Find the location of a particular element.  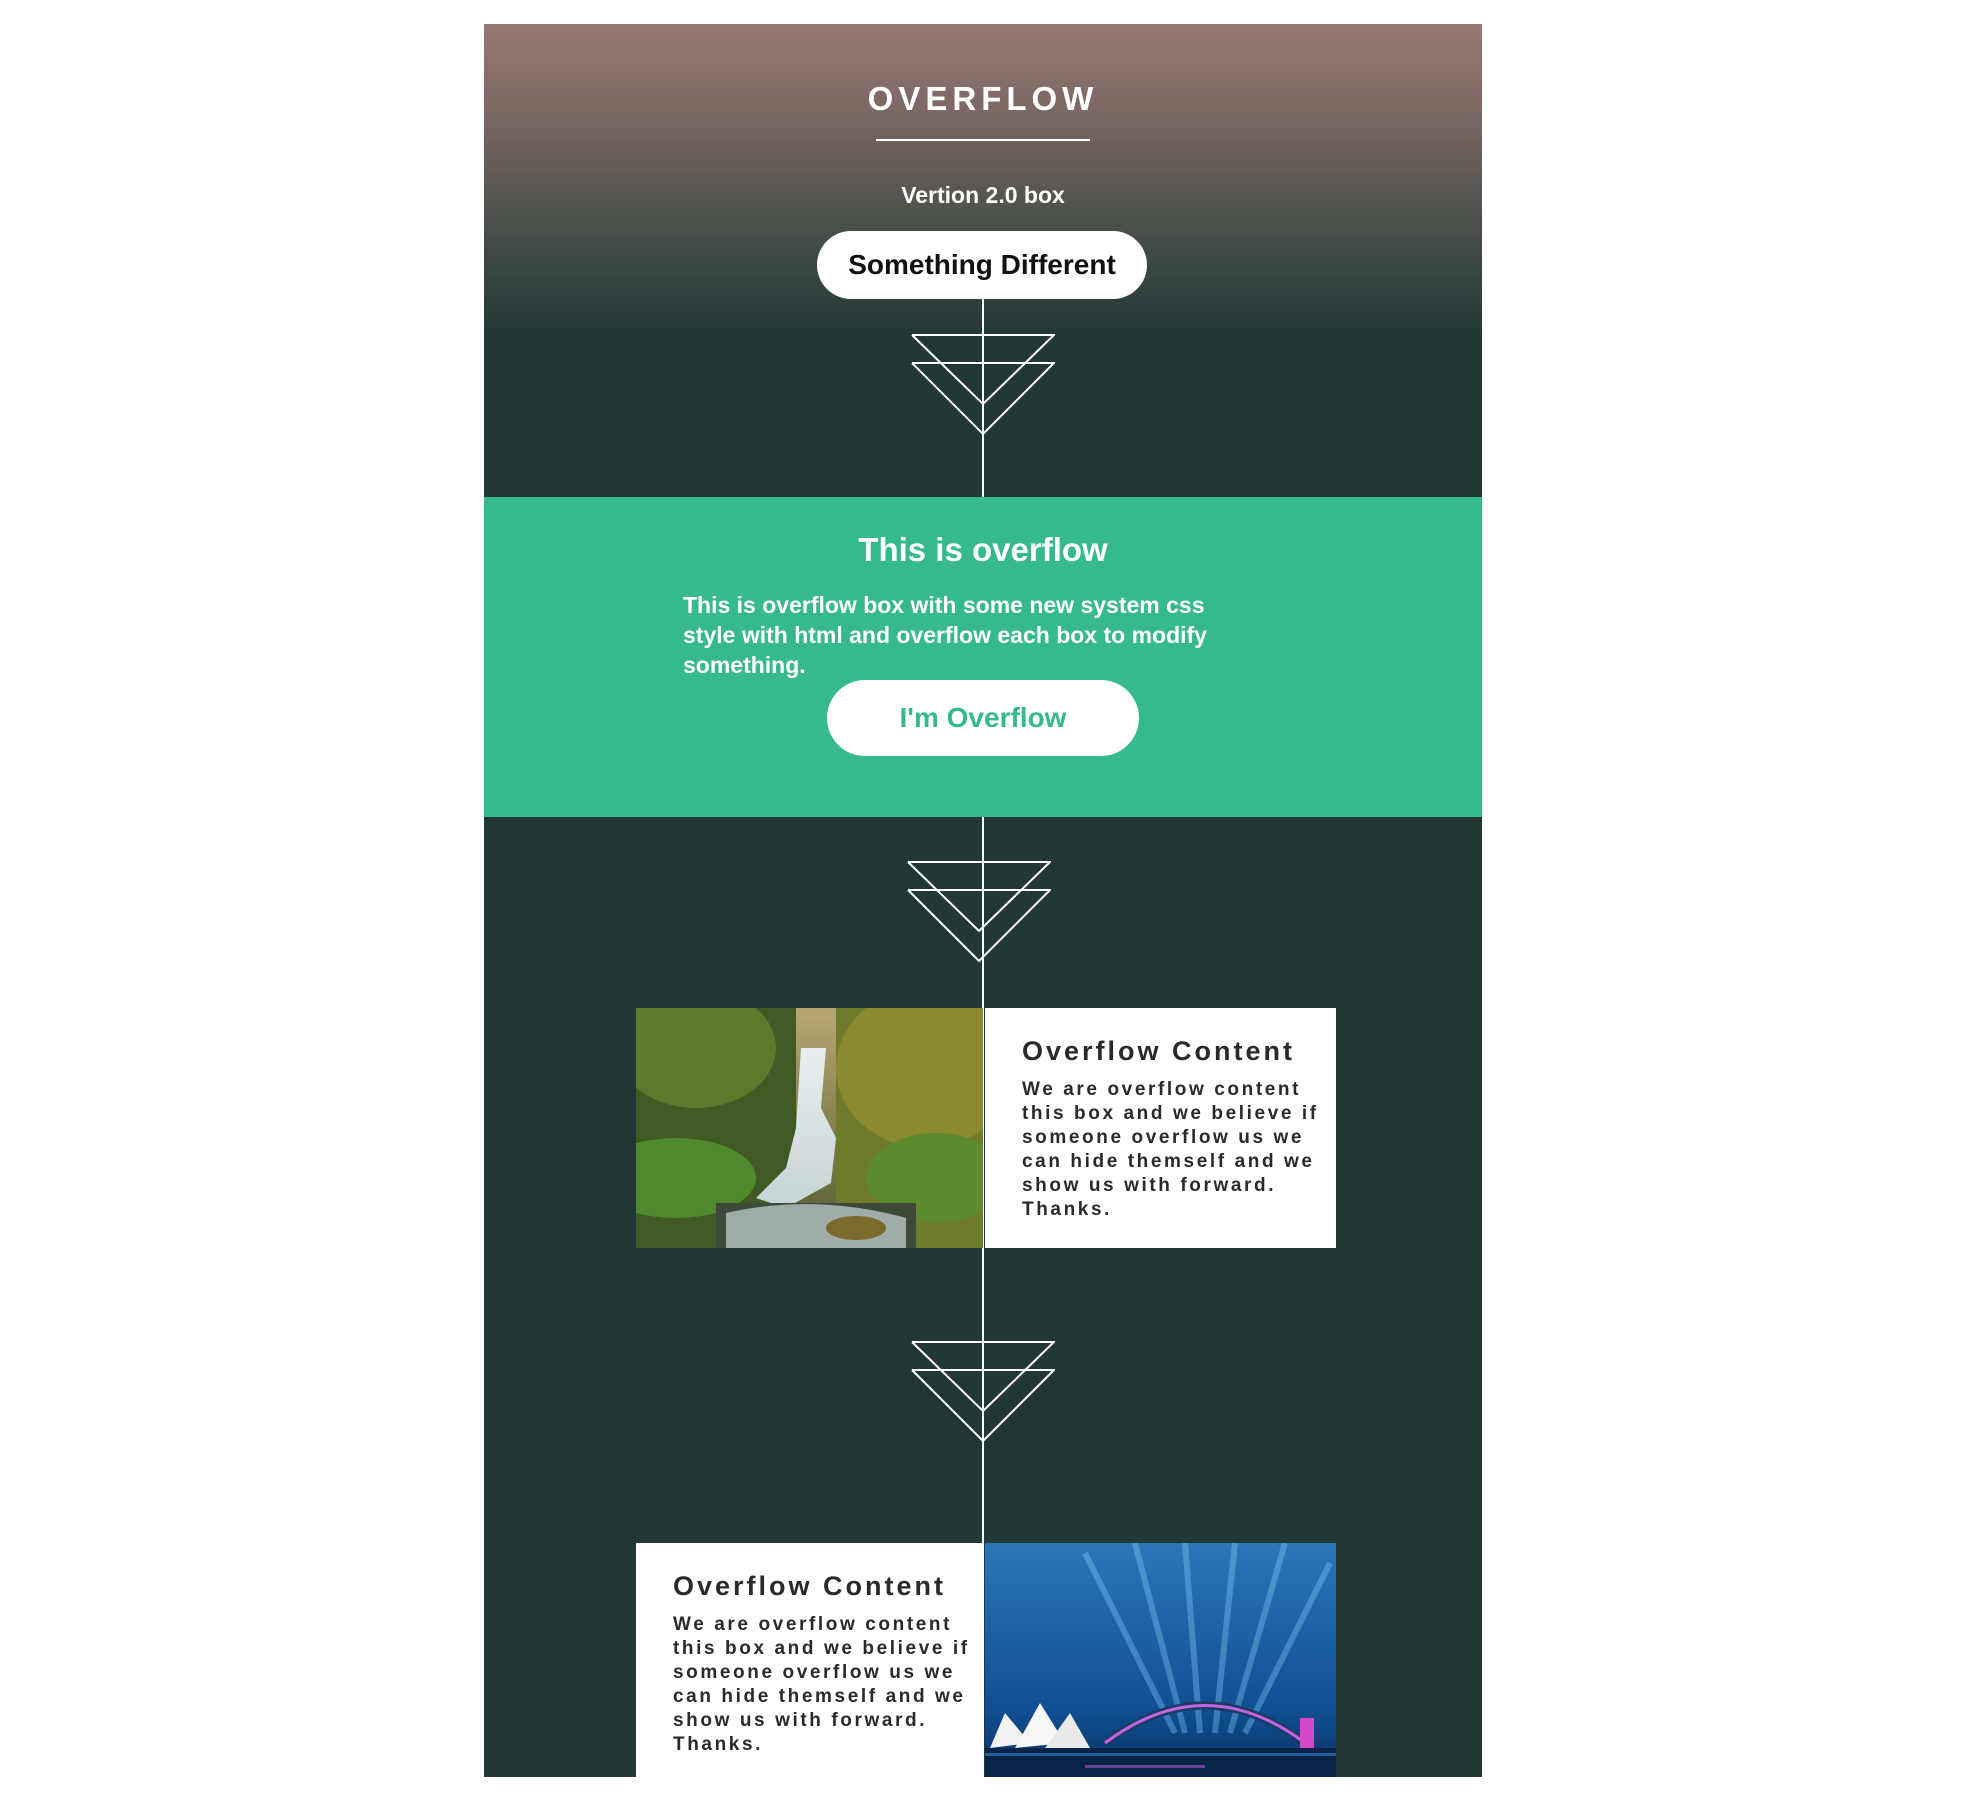

im-overflow-button: I'm Overflow is located at coordinates (983, 718).